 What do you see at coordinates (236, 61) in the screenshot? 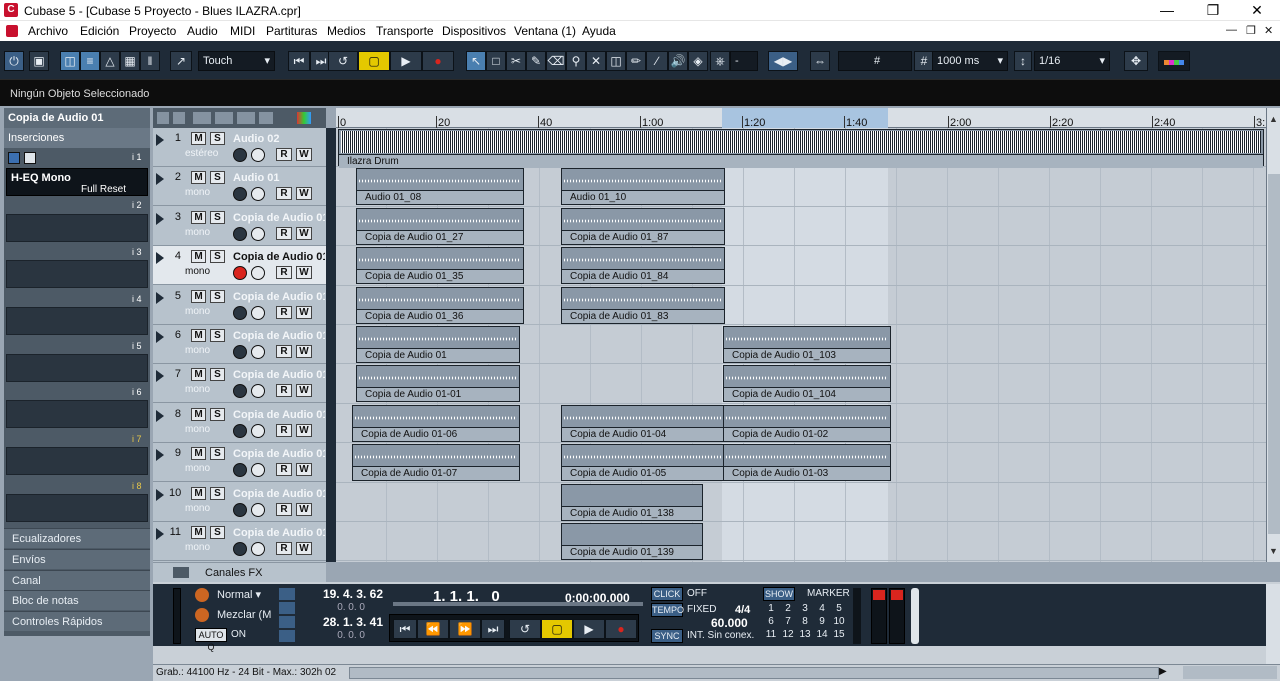
I see `automation-mode-select: Touch ▾` at bounding box center [236, 61].